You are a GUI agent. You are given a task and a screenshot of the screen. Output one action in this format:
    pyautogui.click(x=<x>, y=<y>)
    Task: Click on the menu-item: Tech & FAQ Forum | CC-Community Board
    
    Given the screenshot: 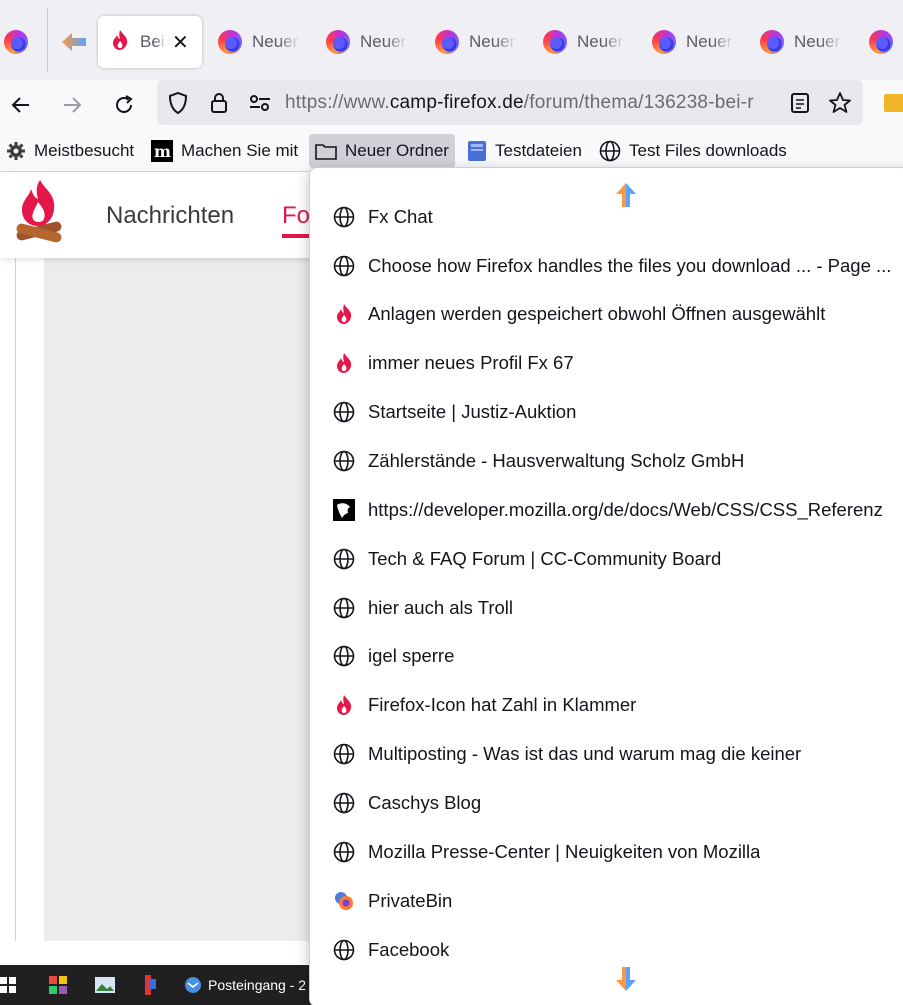 What is the action you would take?
    pyautogui.click(x=606, y=559)
    